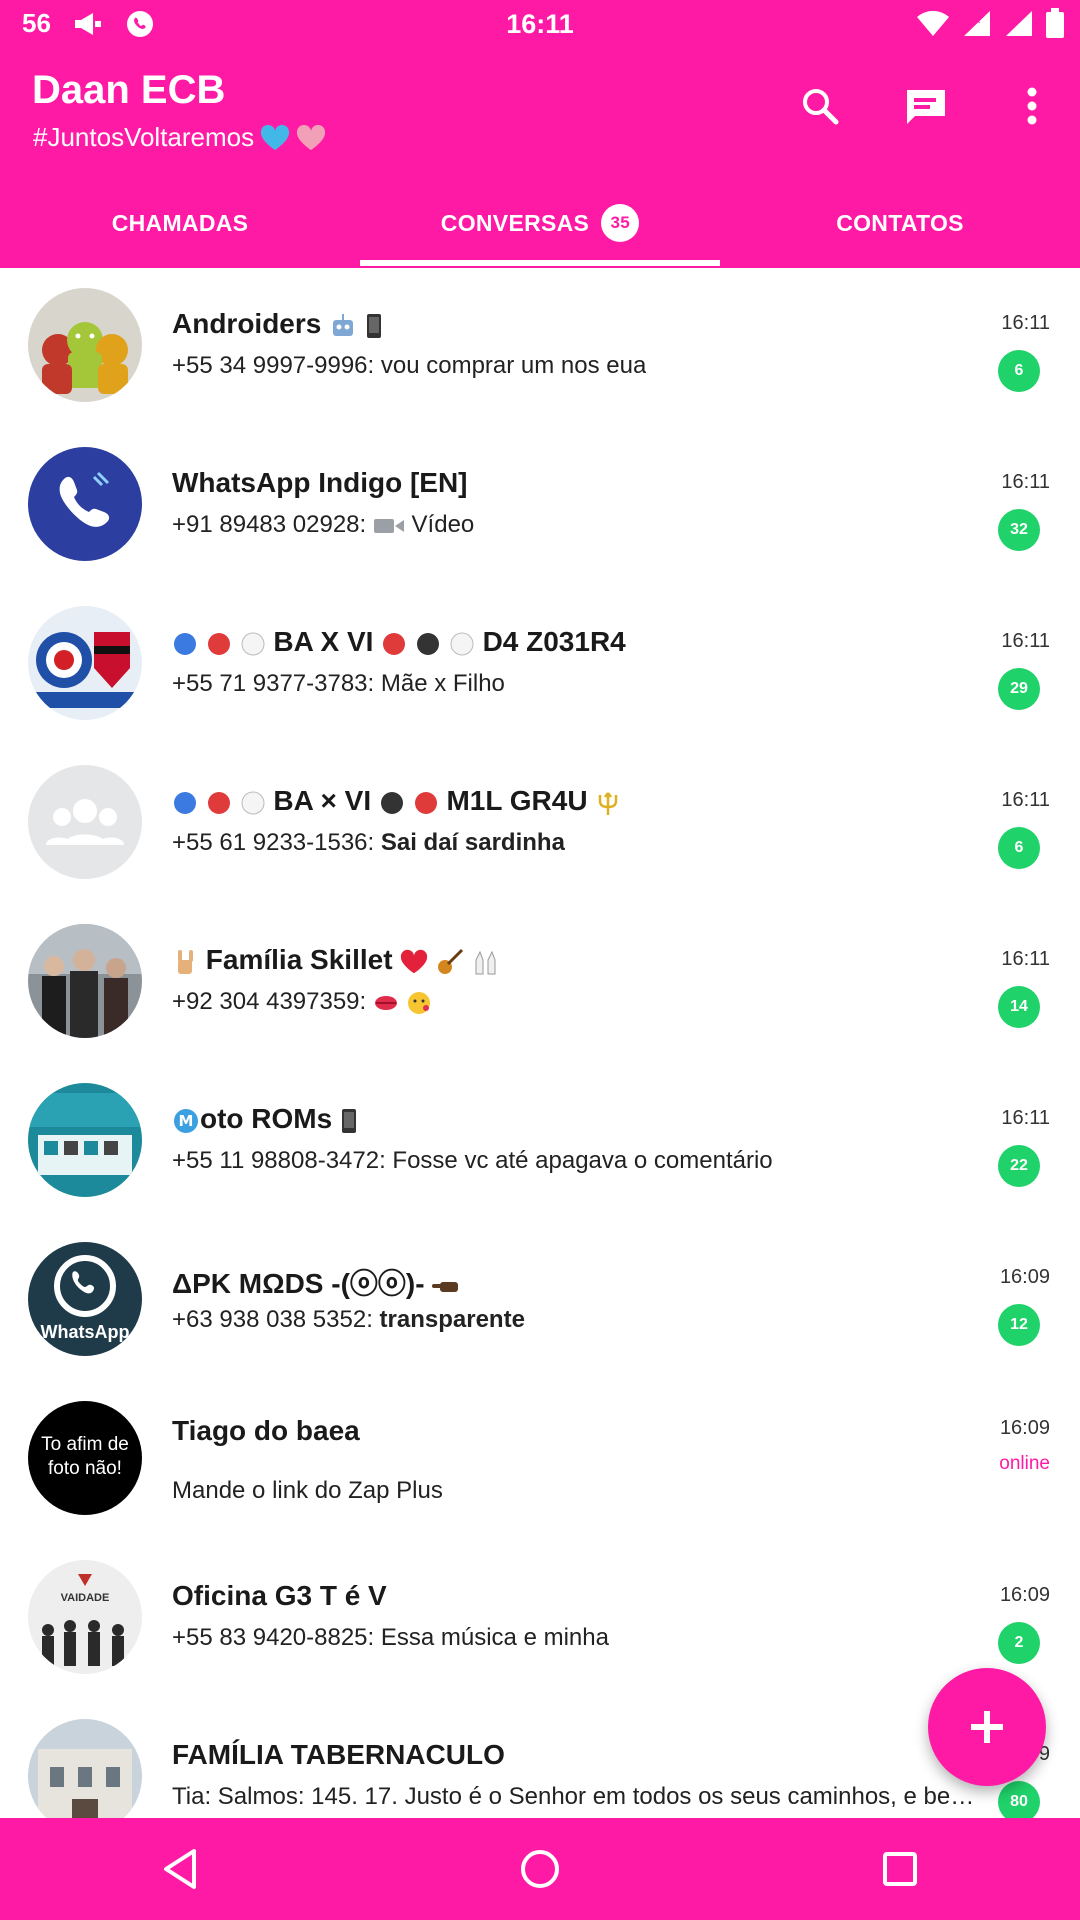 The image size is (1080, 1920). What do you see at coordinates (515, 222) in the screenshot?
I see `tab-label: CONVERSAS` at bounding box center [515, 222].